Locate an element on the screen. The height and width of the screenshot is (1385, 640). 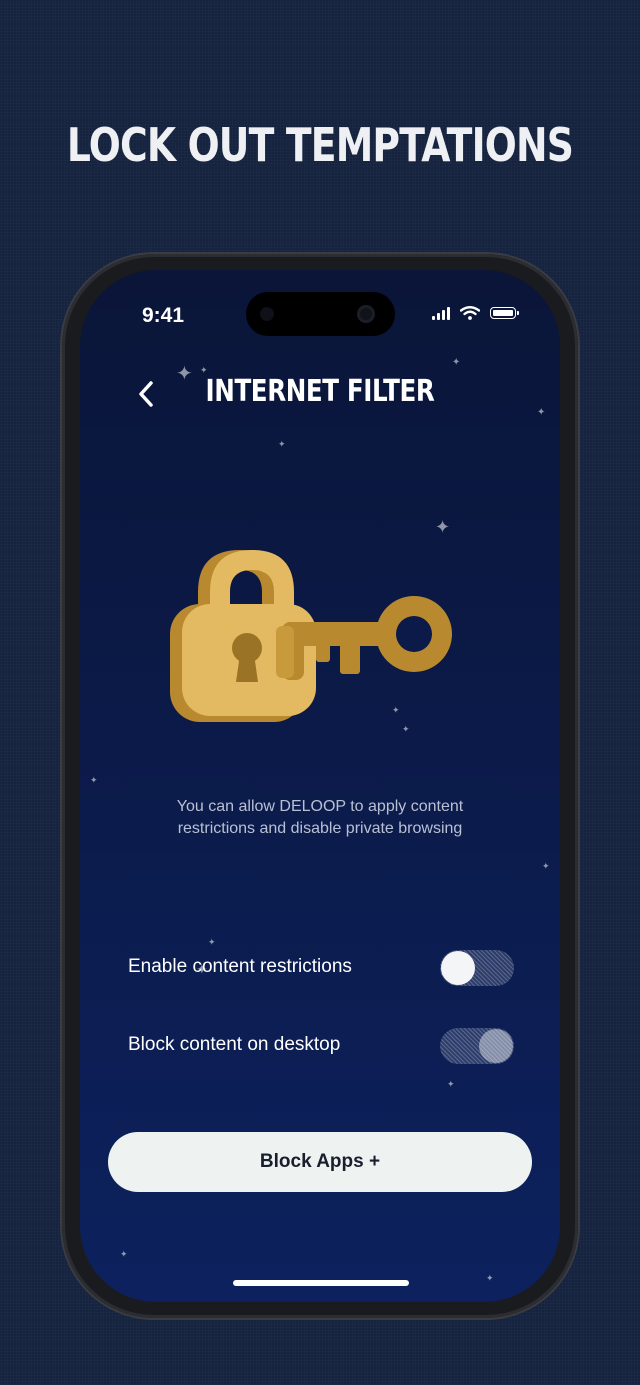
home-indicator is located at coordinates (321, 1283).